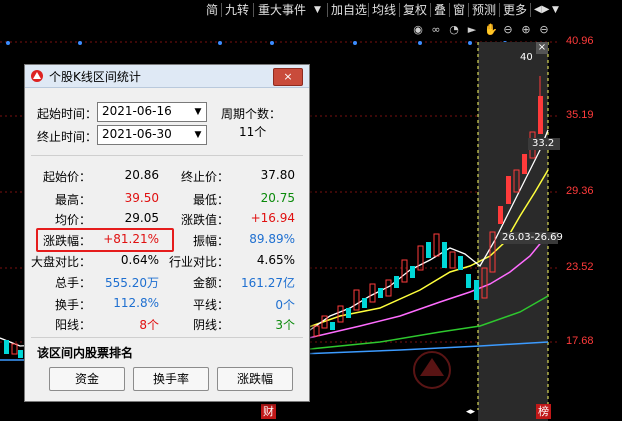 This screenshot has height=421, width=622. What do you see at coordinates (72, 305) in the screenshot?
I see `turnover-label: 换手：` at bounding box center [72, 305].